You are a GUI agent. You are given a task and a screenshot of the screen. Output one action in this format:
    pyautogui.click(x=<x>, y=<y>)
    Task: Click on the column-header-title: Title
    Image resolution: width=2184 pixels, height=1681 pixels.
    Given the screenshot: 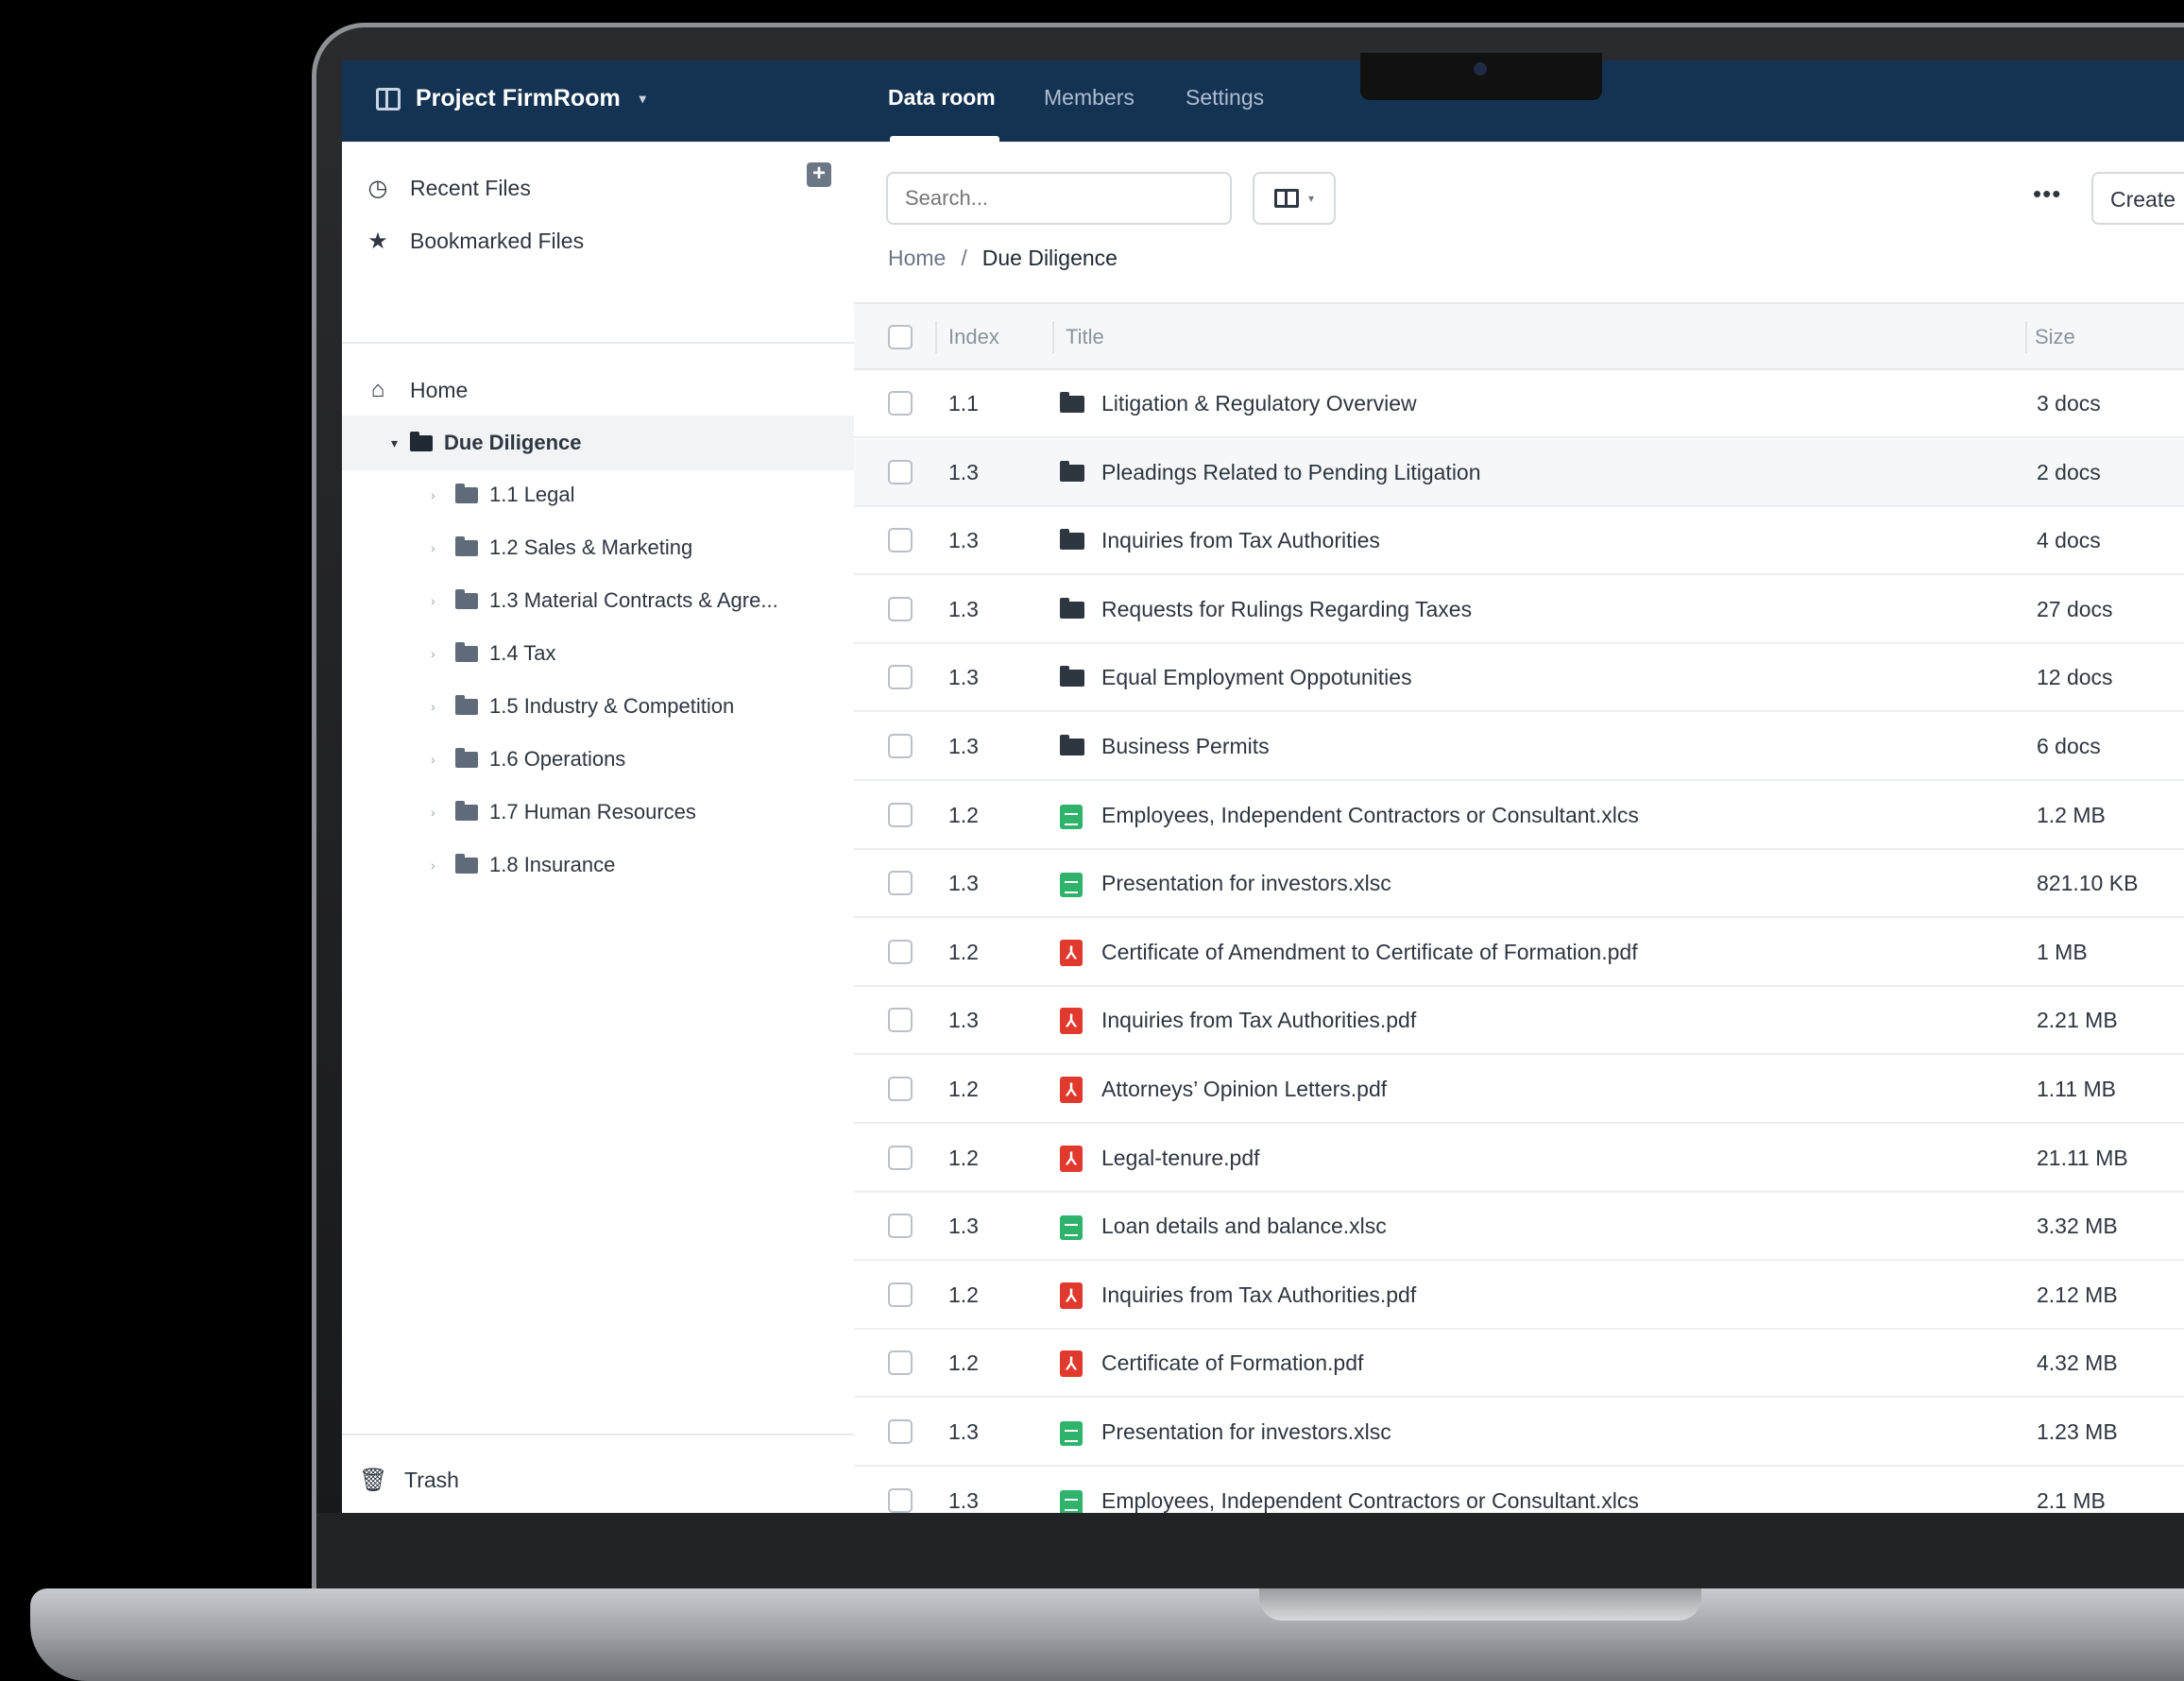 What is the action you would take?
    pyautogui.click(x=1085, y=337)
    